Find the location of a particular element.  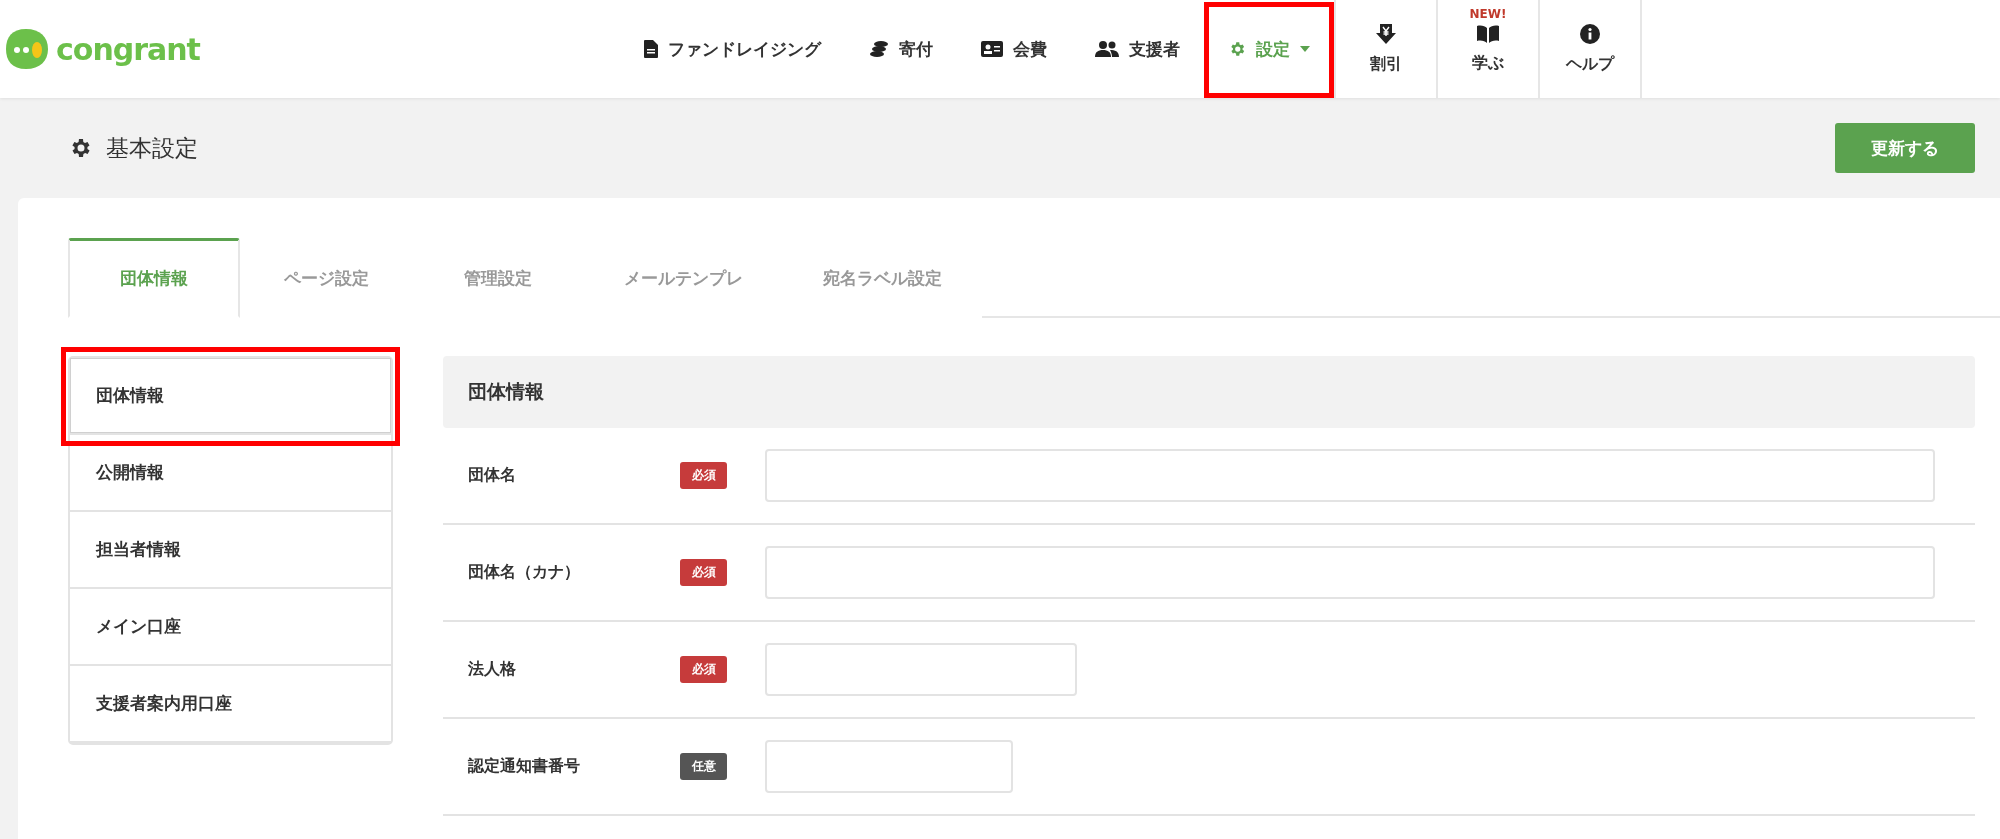

field-label: 団体名（カナ） is located at coordinates (524, 572).